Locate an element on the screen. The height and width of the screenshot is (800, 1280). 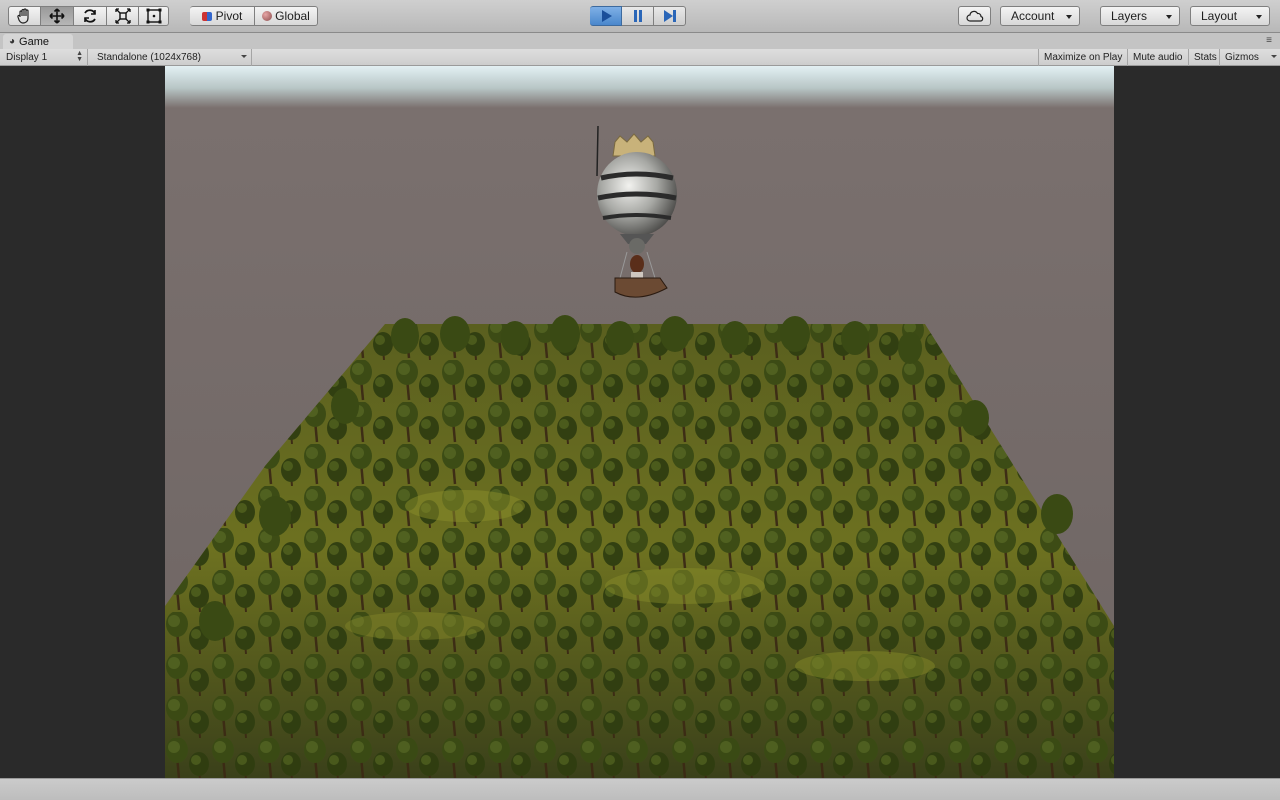
global-toggle: Global is located at coordinates (286, 16).